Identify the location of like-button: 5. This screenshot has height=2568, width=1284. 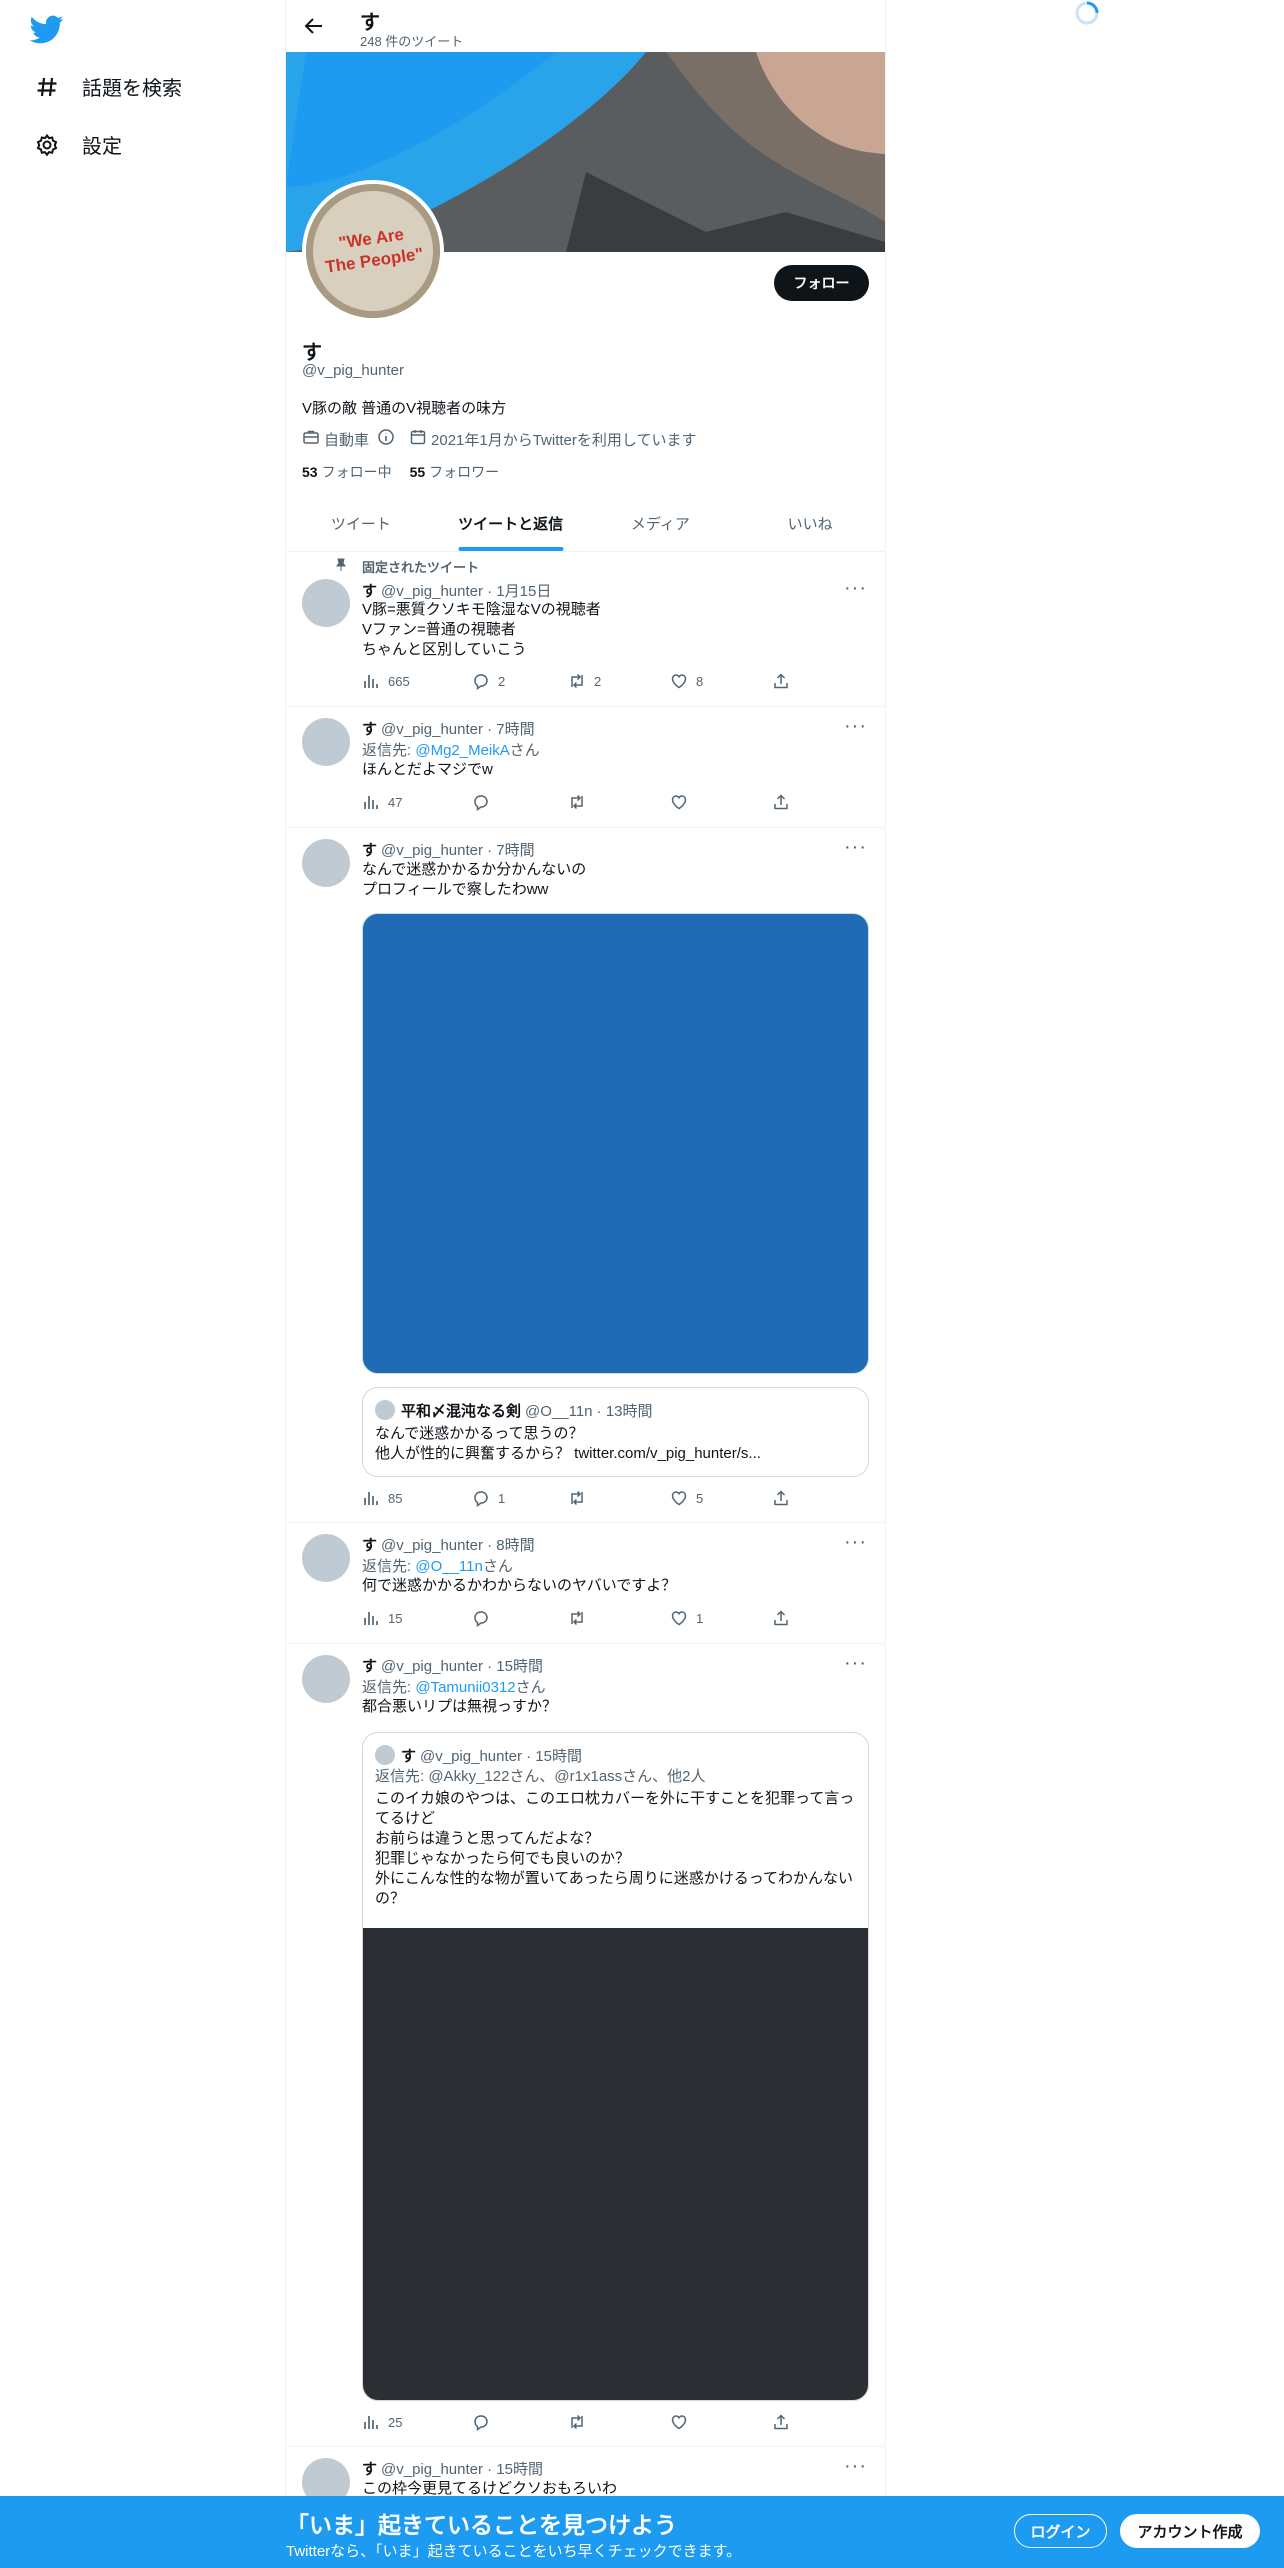
(686, 1498).